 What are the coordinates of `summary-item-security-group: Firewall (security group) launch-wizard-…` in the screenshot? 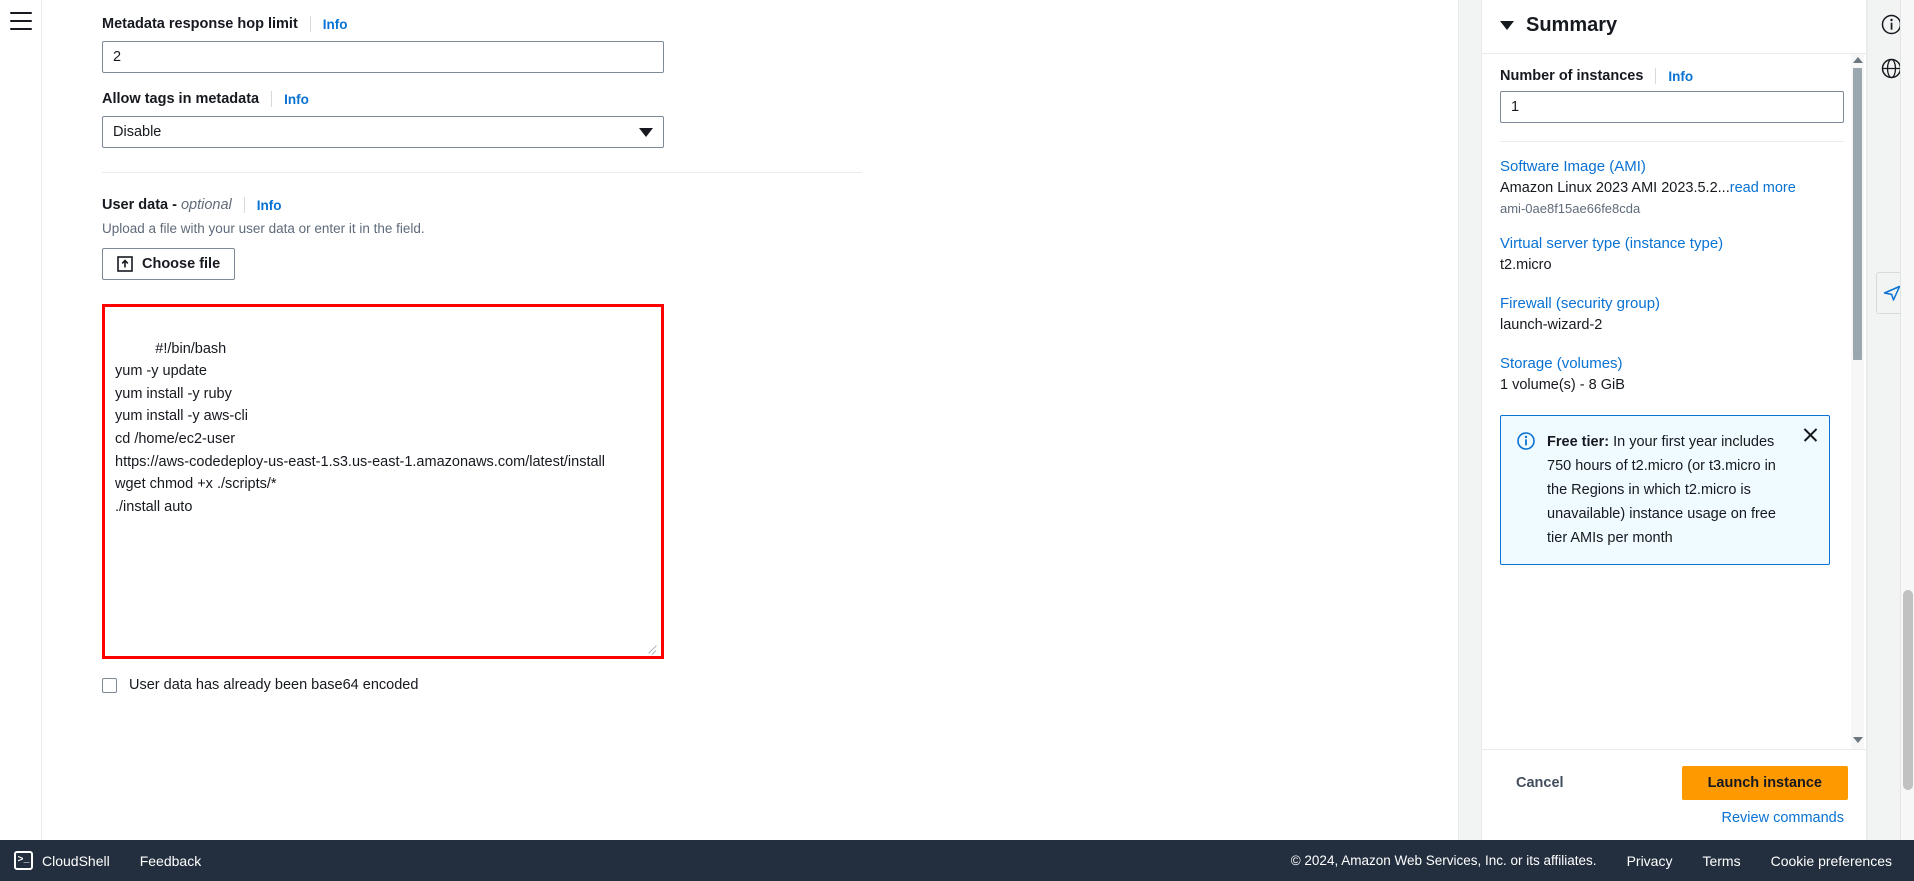 It's located at (1674, 315).